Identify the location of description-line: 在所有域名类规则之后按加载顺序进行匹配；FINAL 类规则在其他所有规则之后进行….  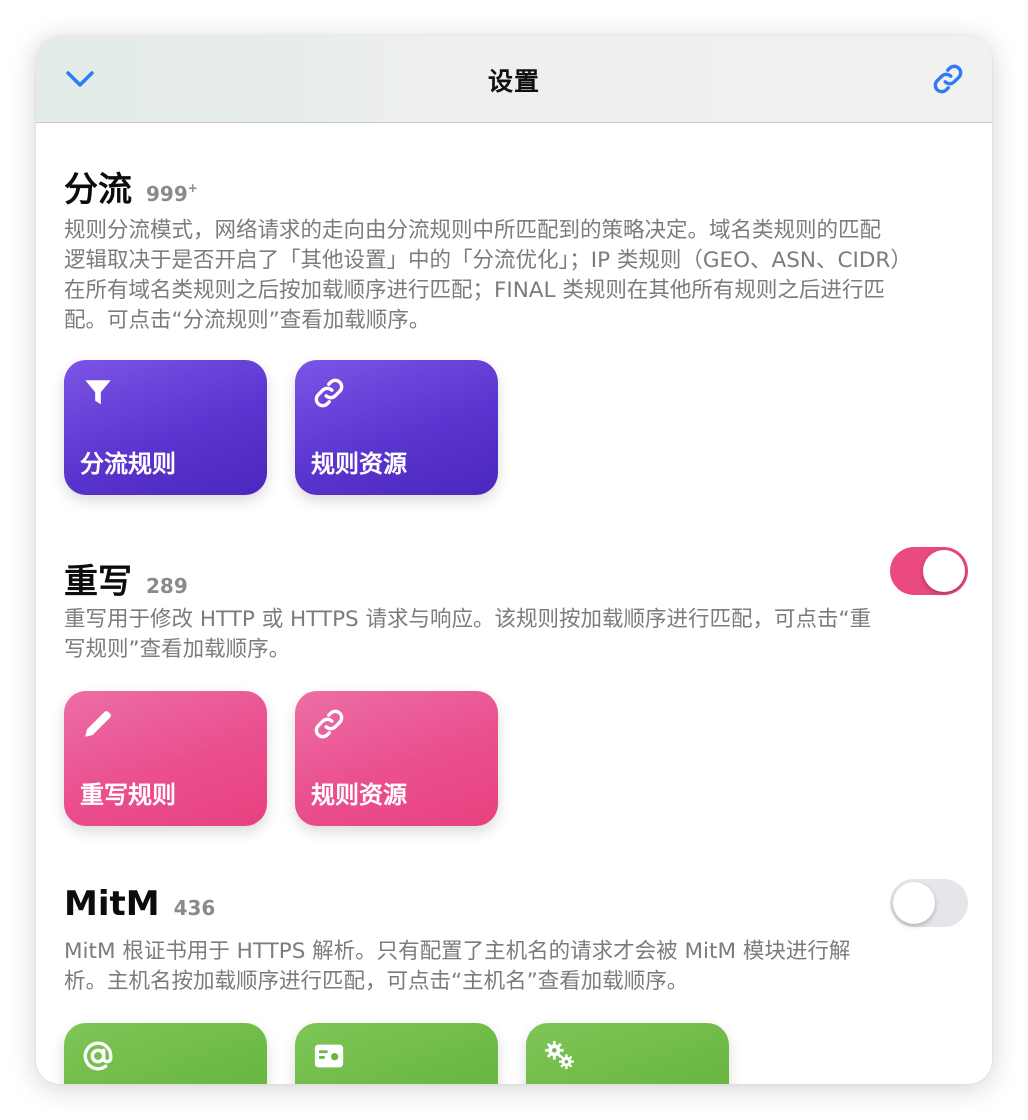
(474, 290).